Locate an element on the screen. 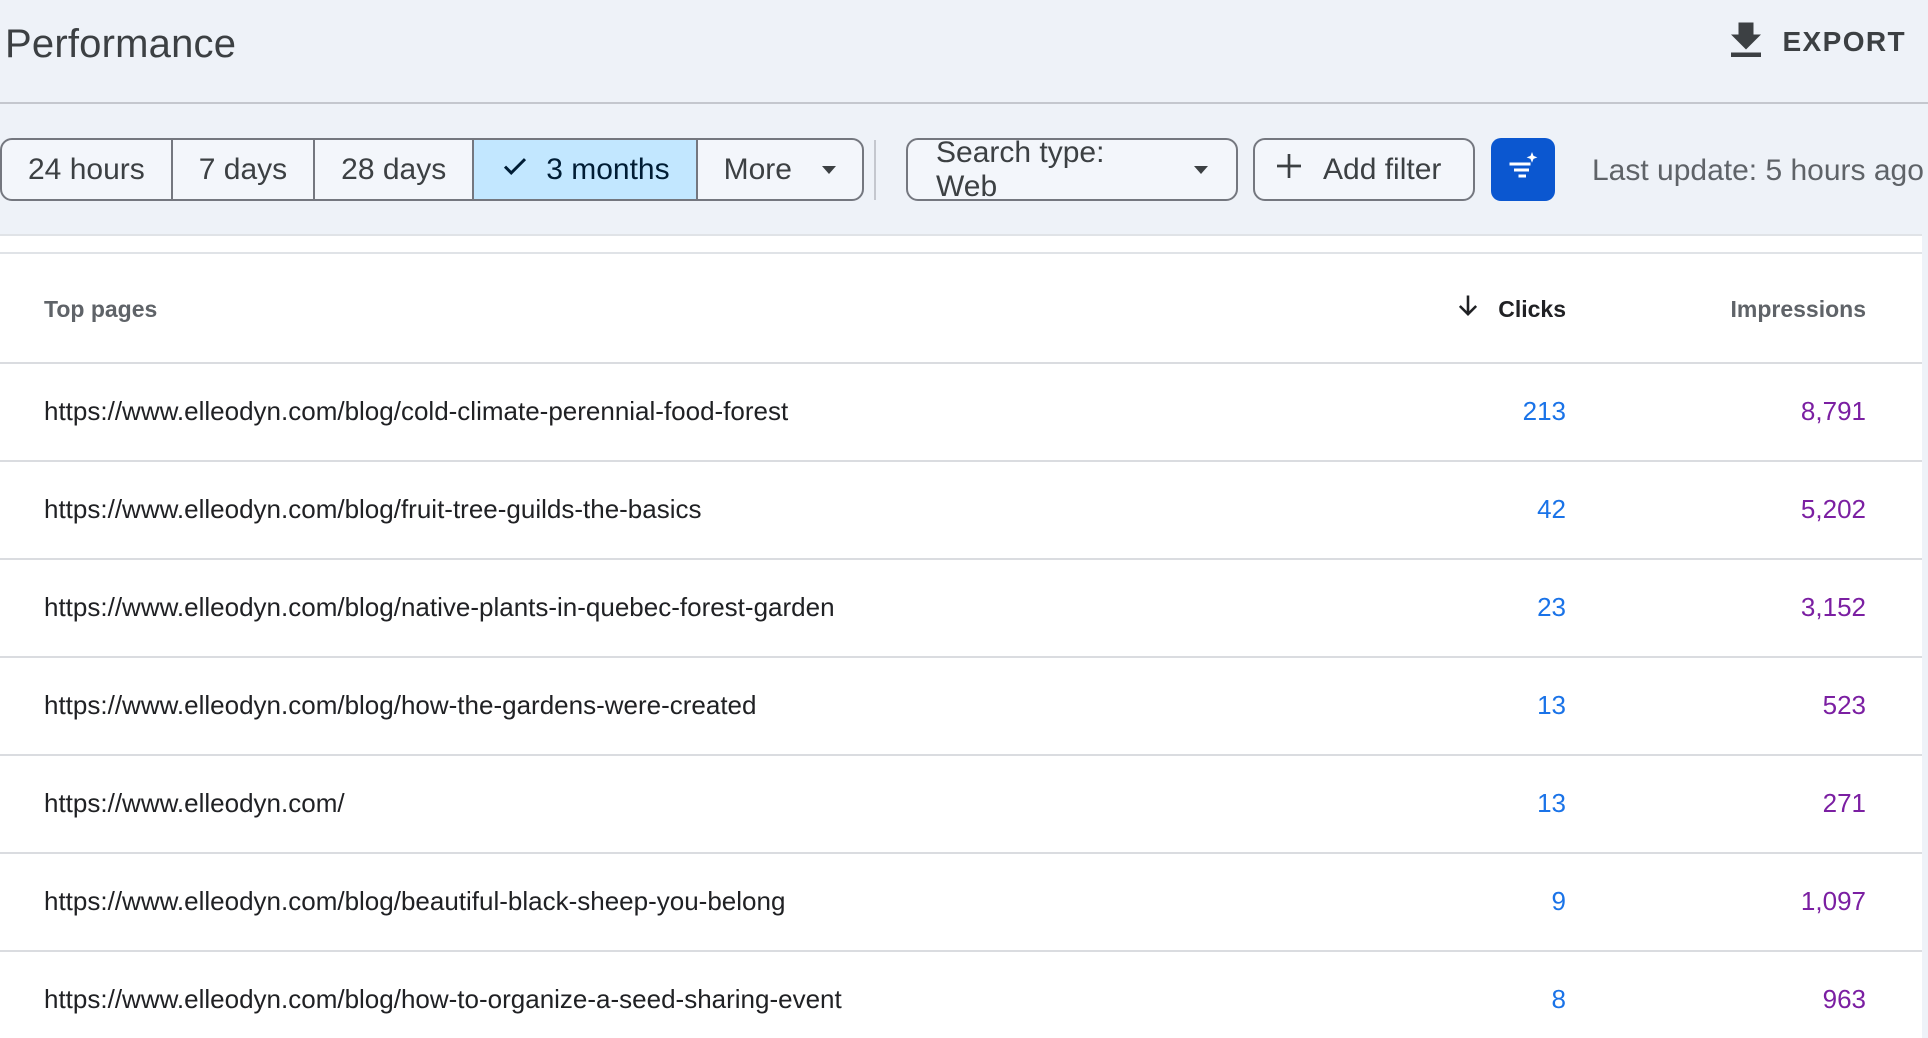 This screenshot has height=1038, width=1928. clicks-value: 213 is located at coordinates (1544, 411).